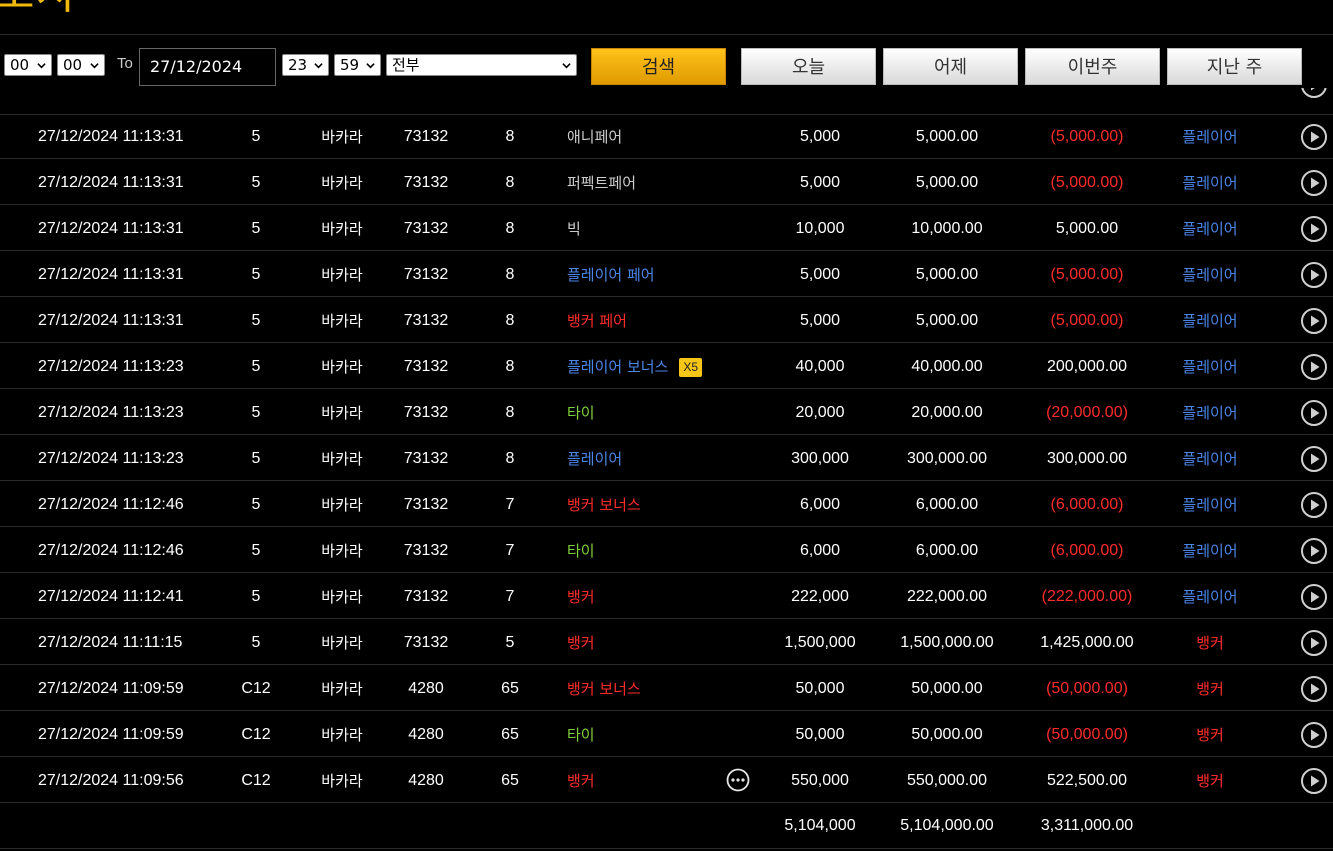 The height and width of the screenshot is (851, 1333). I want to click on bet-type-label: 뱅커 보너스, so click(604, 689).